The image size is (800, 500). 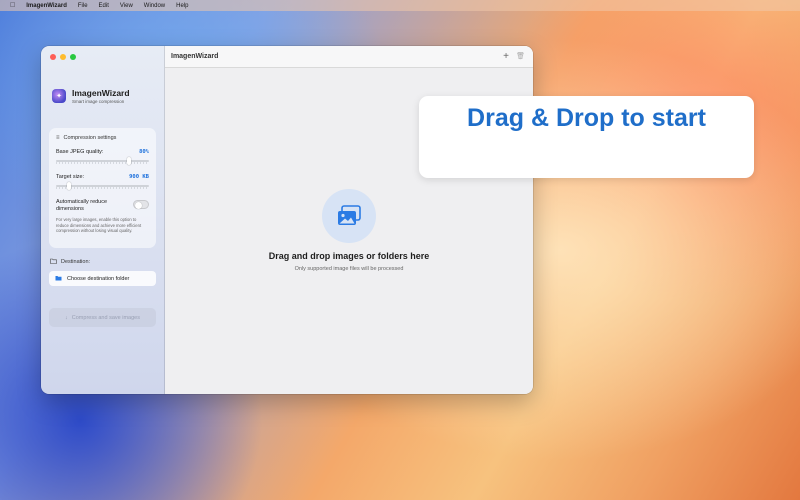 I want to click on minimize-window-button, so click(x=63, y=57).